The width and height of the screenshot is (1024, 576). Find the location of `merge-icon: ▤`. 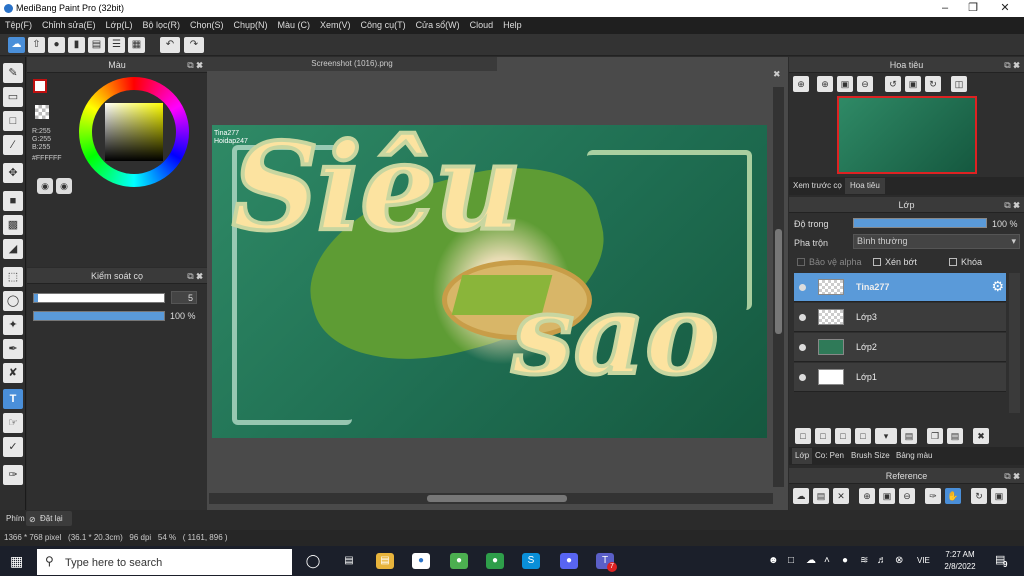

merge-icon: ▤ is located at coordinates (955, 436).